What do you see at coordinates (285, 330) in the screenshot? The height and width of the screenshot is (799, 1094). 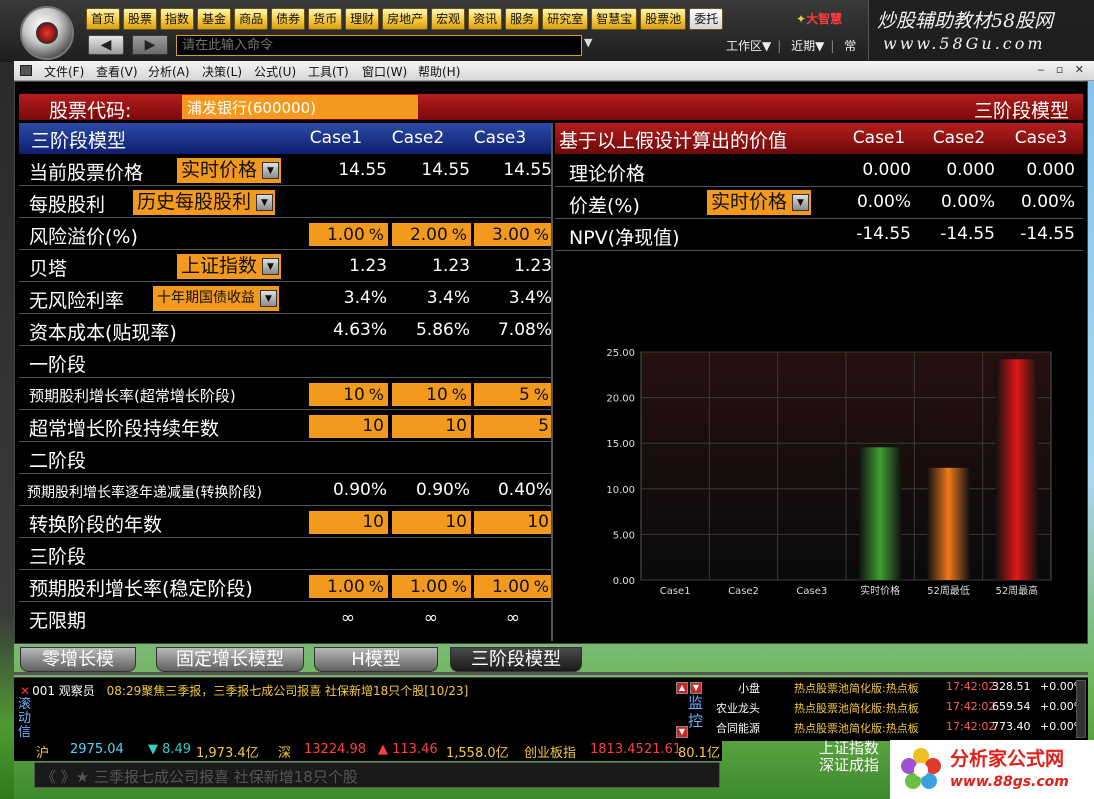 I see `row-cost-of-capital: 资本成本(贴现率) 4.63% 5.86% 7.08%` at bounding box center [285, 330].